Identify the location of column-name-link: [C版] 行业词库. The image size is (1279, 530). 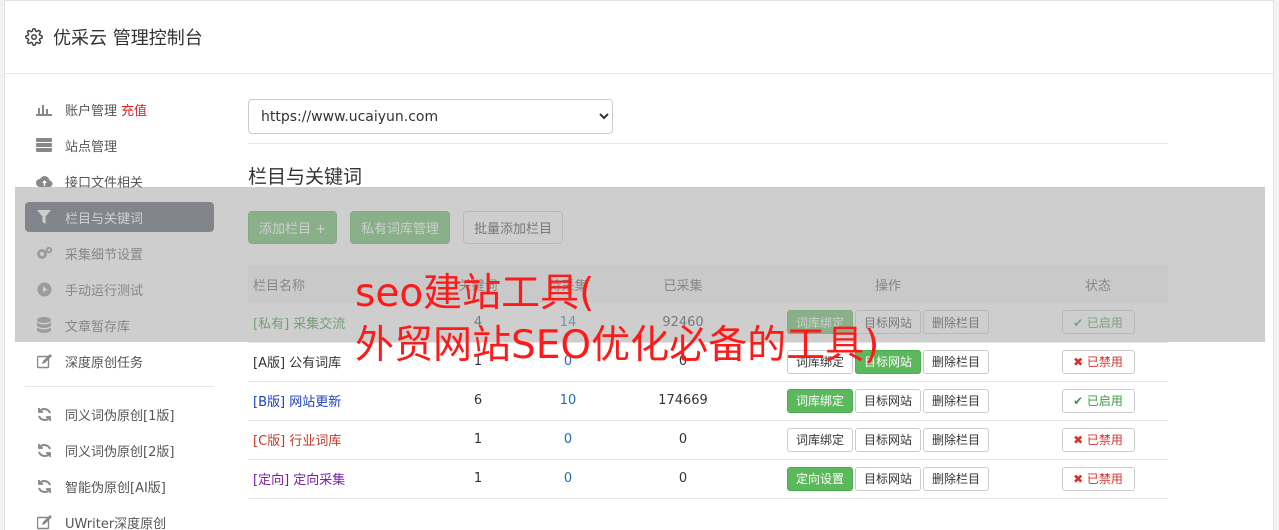
(297, 441).